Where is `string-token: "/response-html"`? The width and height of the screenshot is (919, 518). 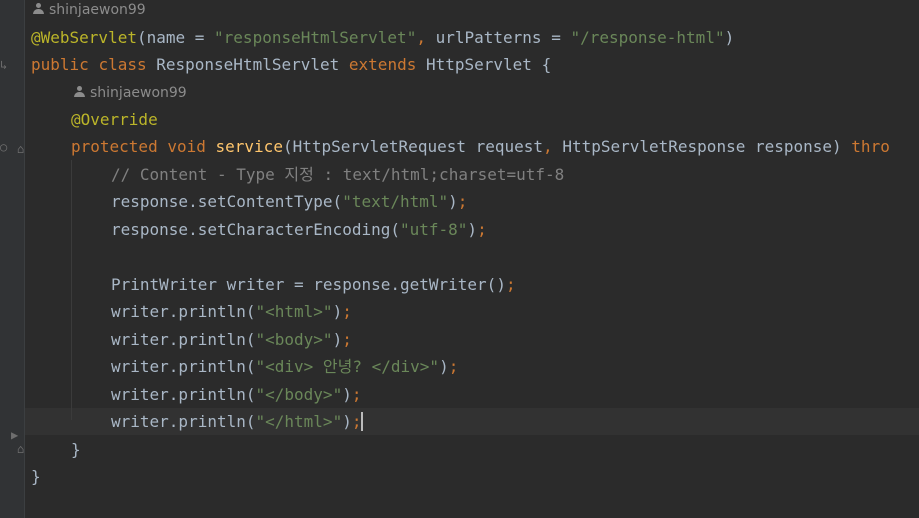
string-token: "/response-html" is located at coordinates (647, 37).